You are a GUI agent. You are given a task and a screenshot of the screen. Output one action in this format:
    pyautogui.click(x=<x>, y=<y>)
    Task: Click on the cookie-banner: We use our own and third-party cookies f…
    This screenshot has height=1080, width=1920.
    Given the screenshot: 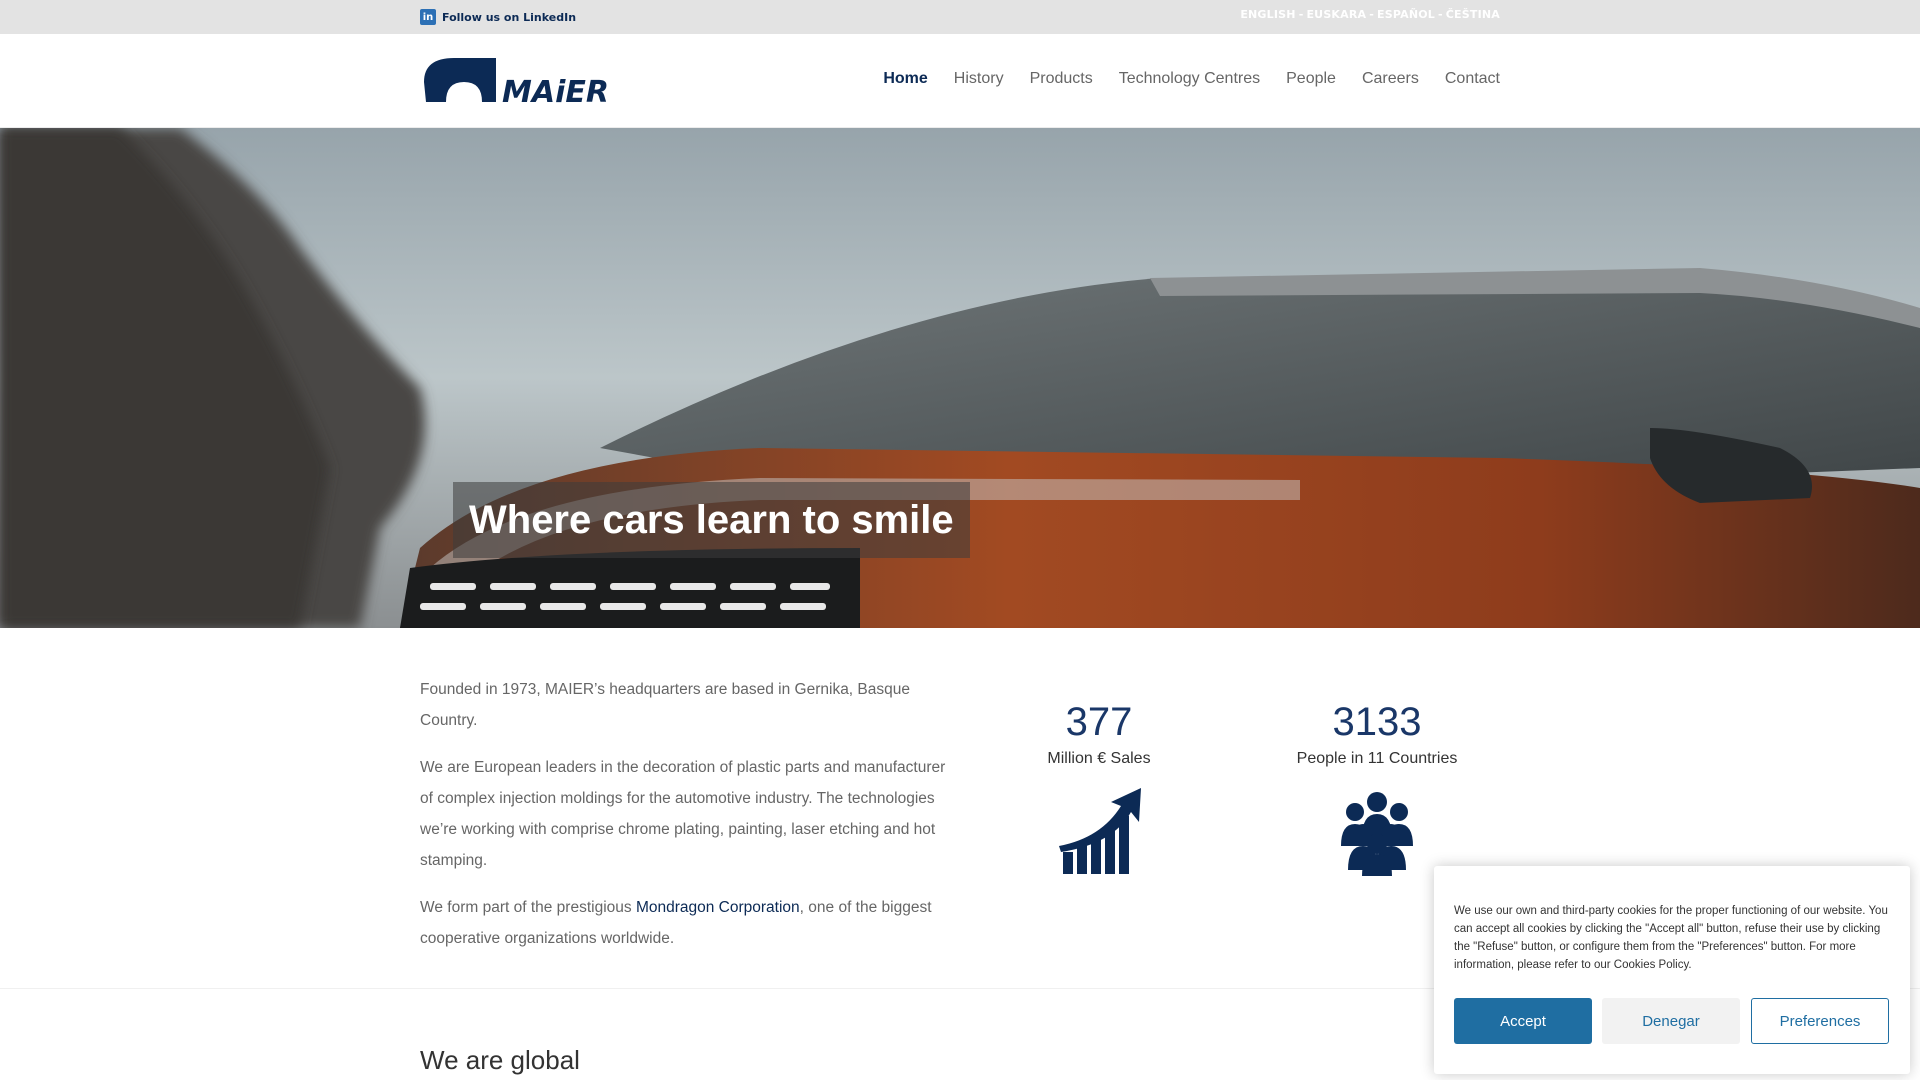 What is the action you would take?
    pyautogui.click(x=1672, y=970)
    